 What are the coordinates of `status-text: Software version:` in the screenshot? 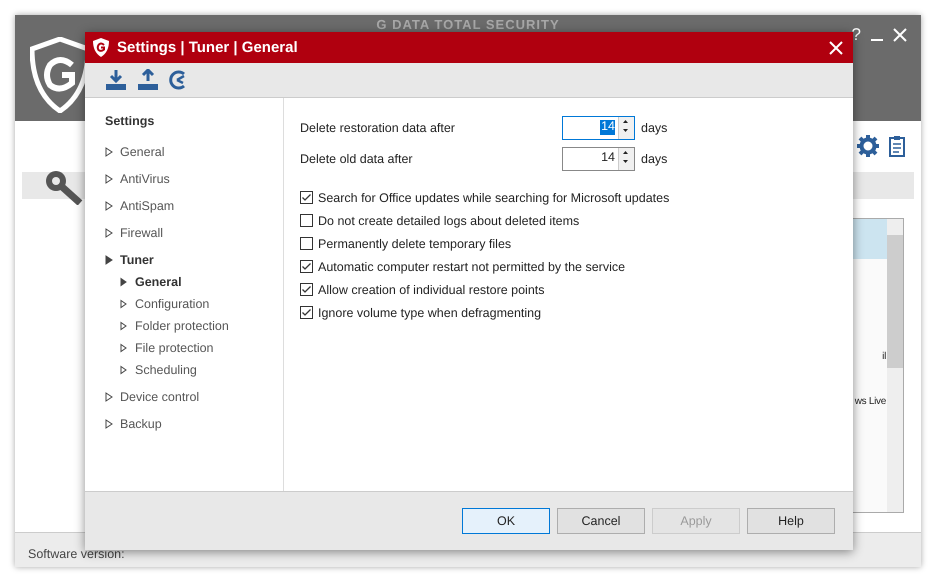 It's located at (76, 554).